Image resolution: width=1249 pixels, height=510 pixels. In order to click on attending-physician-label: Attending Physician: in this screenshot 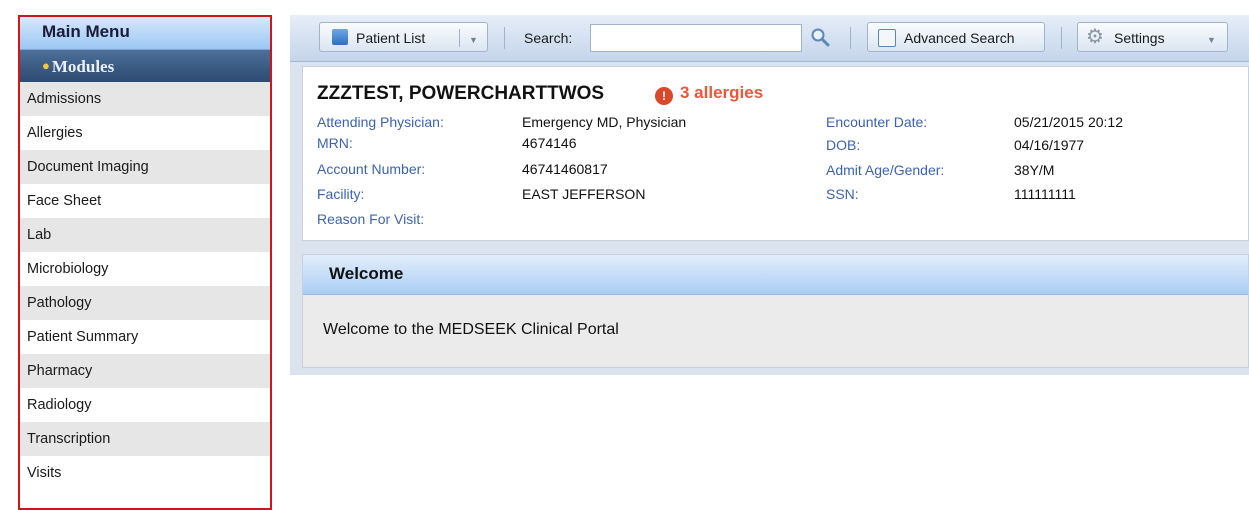, I will do `click(380, 122)`.